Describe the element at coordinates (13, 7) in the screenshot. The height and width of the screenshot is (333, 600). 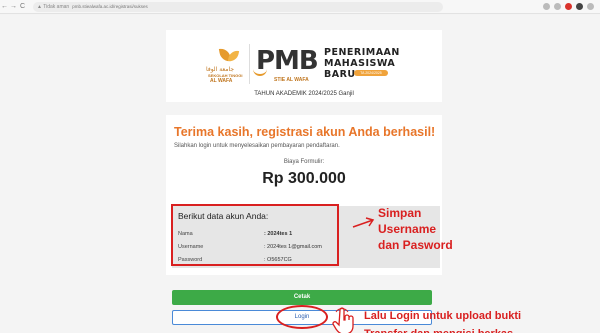
I see `forward-icon: →` at that location.